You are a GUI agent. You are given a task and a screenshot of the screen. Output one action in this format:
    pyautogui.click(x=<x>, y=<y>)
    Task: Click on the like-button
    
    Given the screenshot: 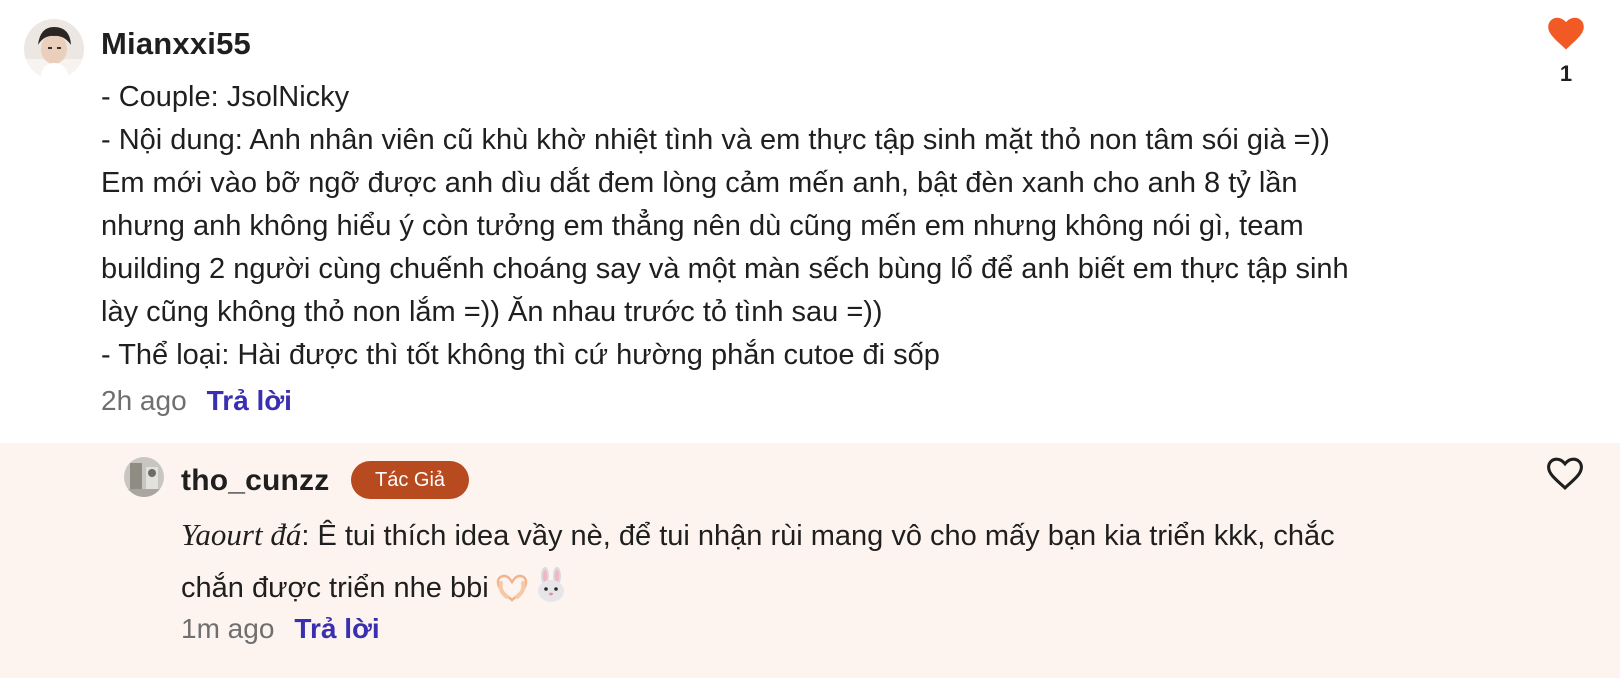 What is the action you would take?
    pyautogui.click(x=1566, y=476)
    